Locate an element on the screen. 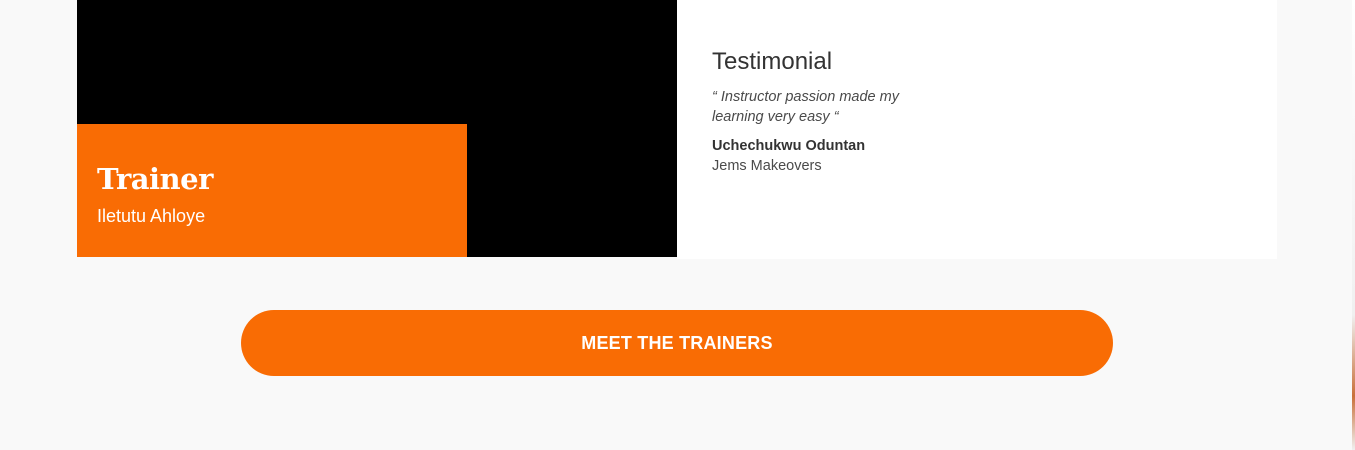 The image size is (1355, 450). testimonial-company: Jems Makeovers is located at coordinates (767, 166).